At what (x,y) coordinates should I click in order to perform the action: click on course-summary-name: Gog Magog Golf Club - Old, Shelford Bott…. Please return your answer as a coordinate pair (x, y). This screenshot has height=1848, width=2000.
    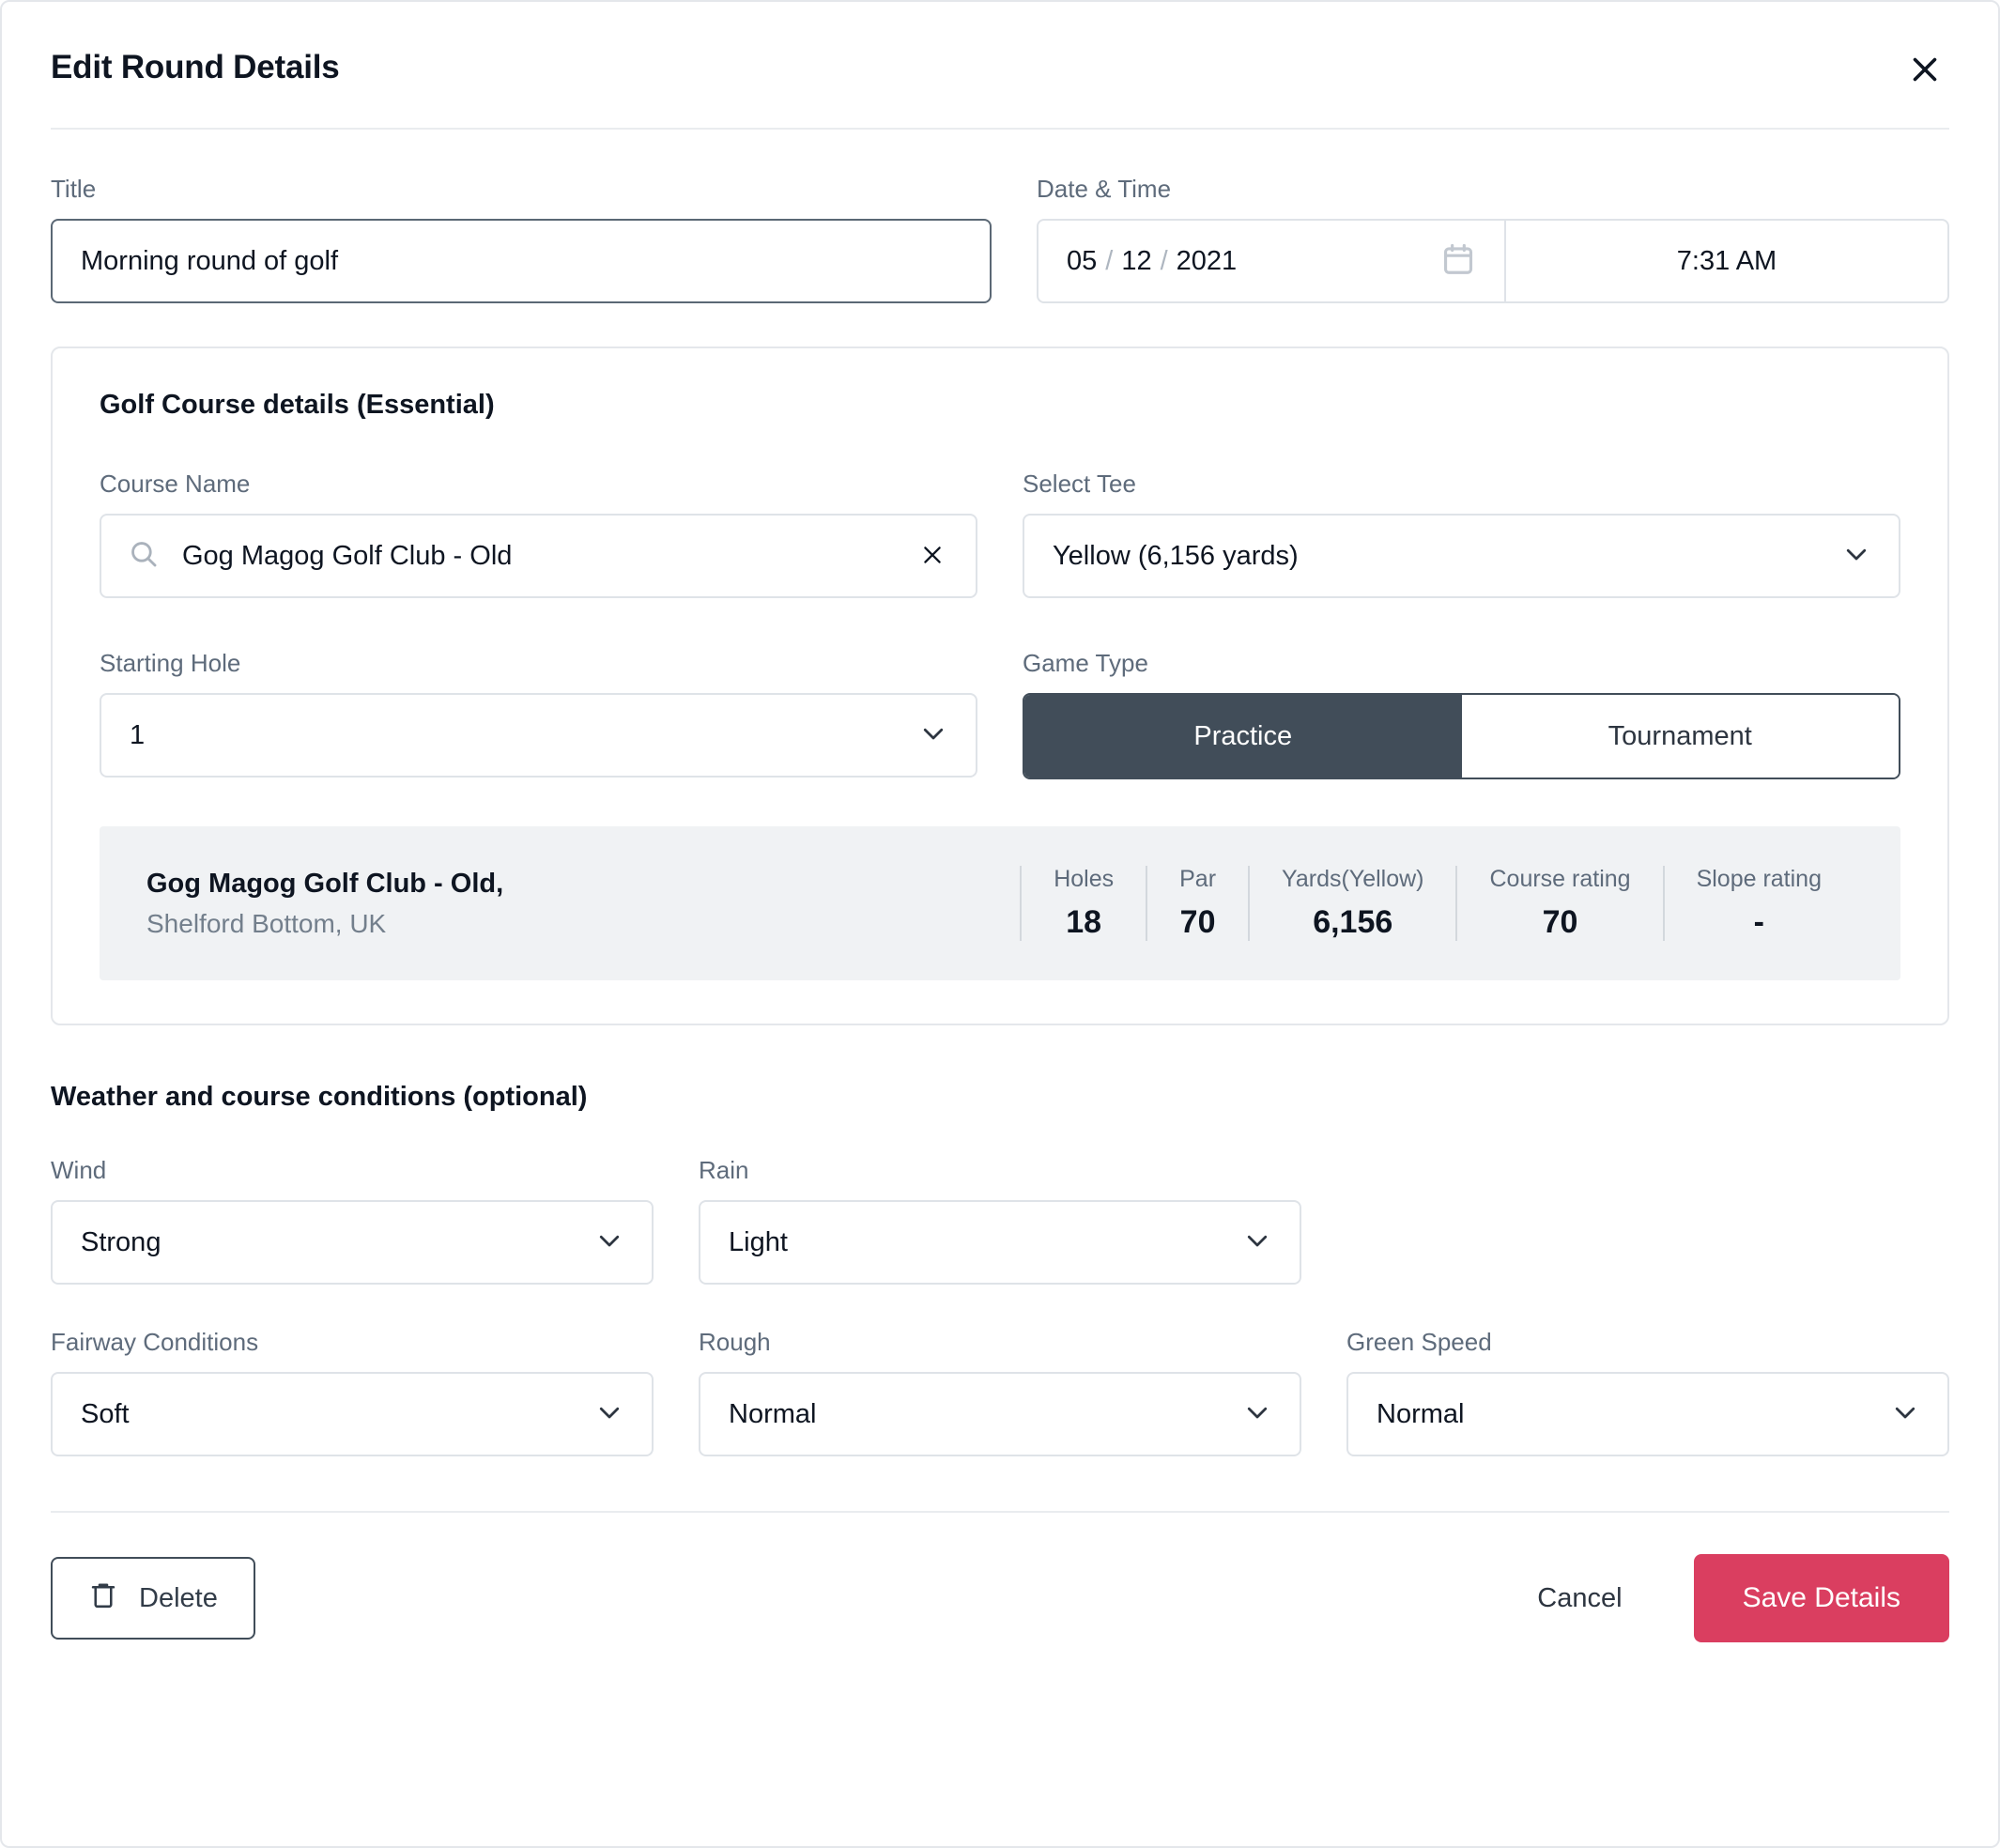
    Looking at the image, I should click on (583, 903).